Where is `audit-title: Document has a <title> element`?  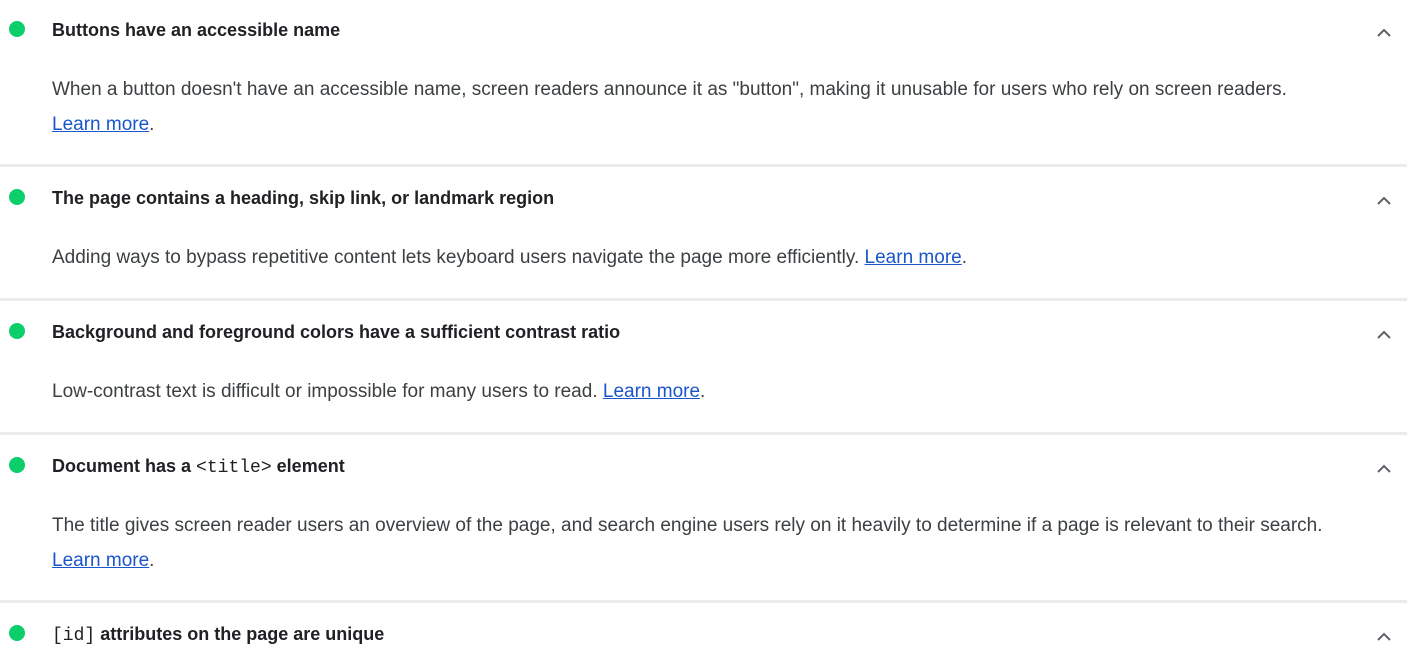
audit-title: Document has a <title> element is located at coordinates (198, 467).